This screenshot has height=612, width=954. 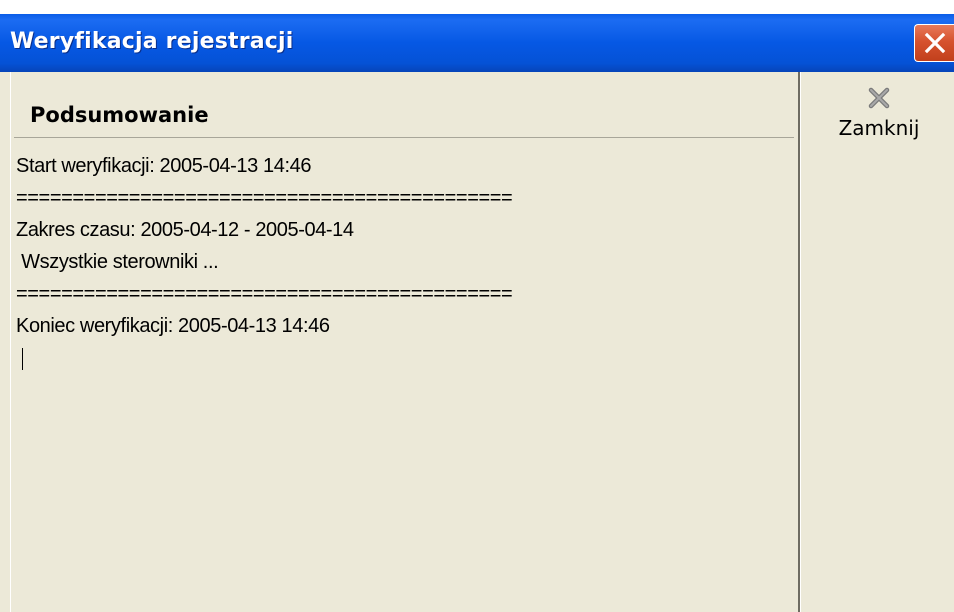 What do you see at coordinates (152, 41) in the screenshot?
I see `window-title: Weryfikacja rejestracji` at bounding box center [152, 41].